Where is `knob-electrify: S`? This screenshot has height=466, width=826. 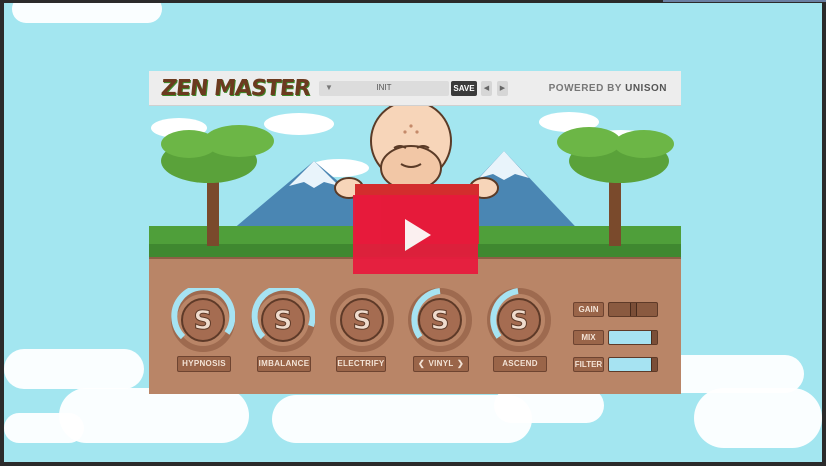
knob-electrify: S is located at coordinates (362, 320).